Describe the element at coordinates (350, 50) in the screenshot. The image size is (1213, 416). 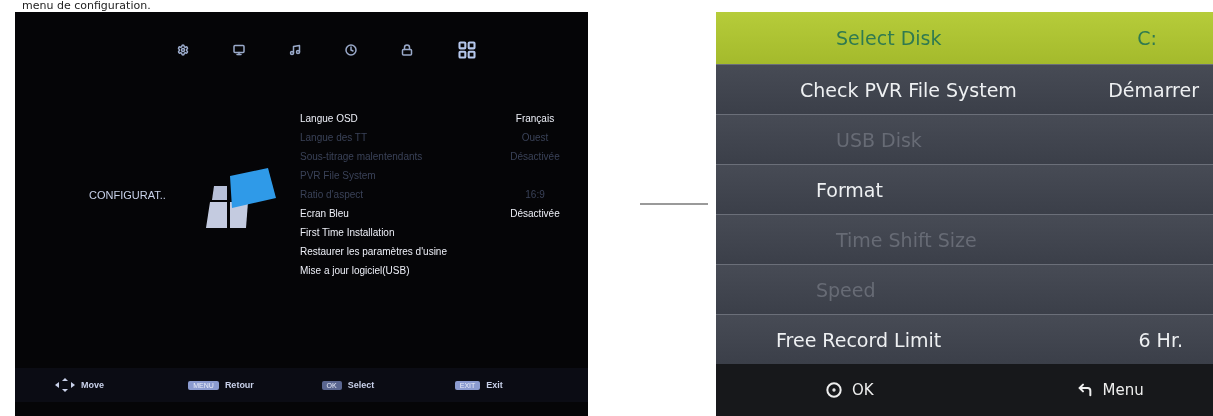
I see `clock-icon` at that location.